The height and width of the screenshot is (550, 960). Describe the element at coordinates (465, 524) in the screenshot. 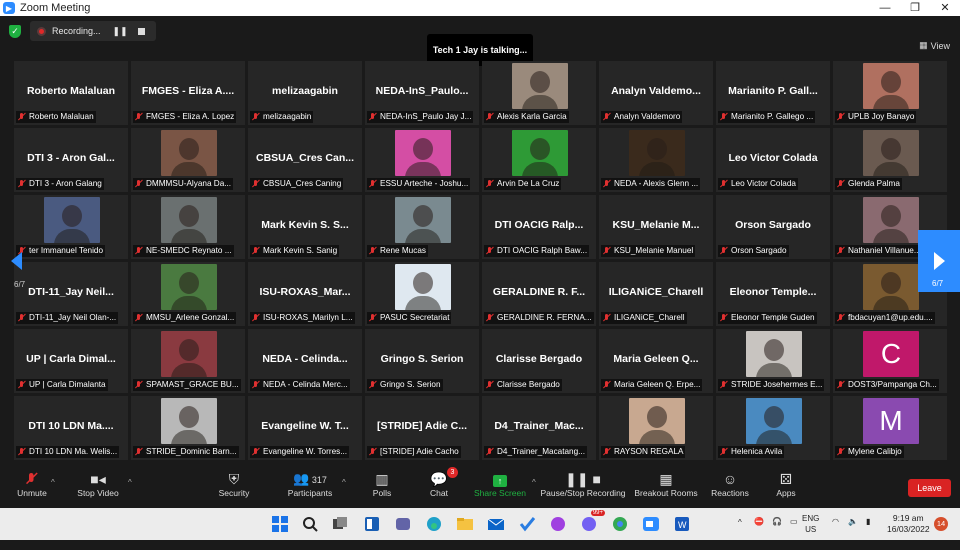

I see `file-explorer-icon` at that location.